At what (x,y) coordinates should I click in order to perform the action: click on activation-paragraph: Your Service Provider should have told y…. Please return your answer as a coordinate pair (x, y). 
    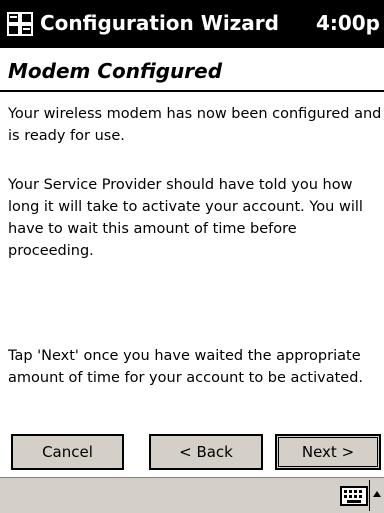
    Looking at the image, I should click on (185, 218).